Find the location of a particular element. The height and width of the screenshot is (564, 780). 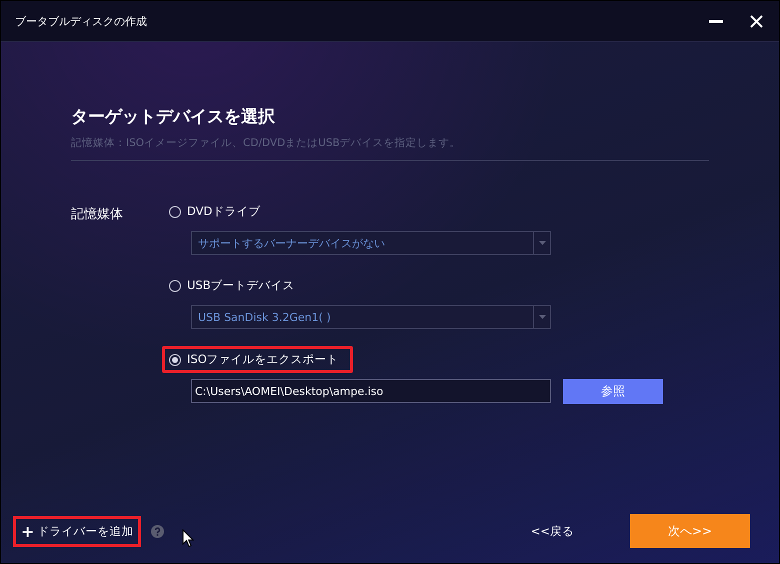

back-button: <<戻る is located at coordinates (552, 531).